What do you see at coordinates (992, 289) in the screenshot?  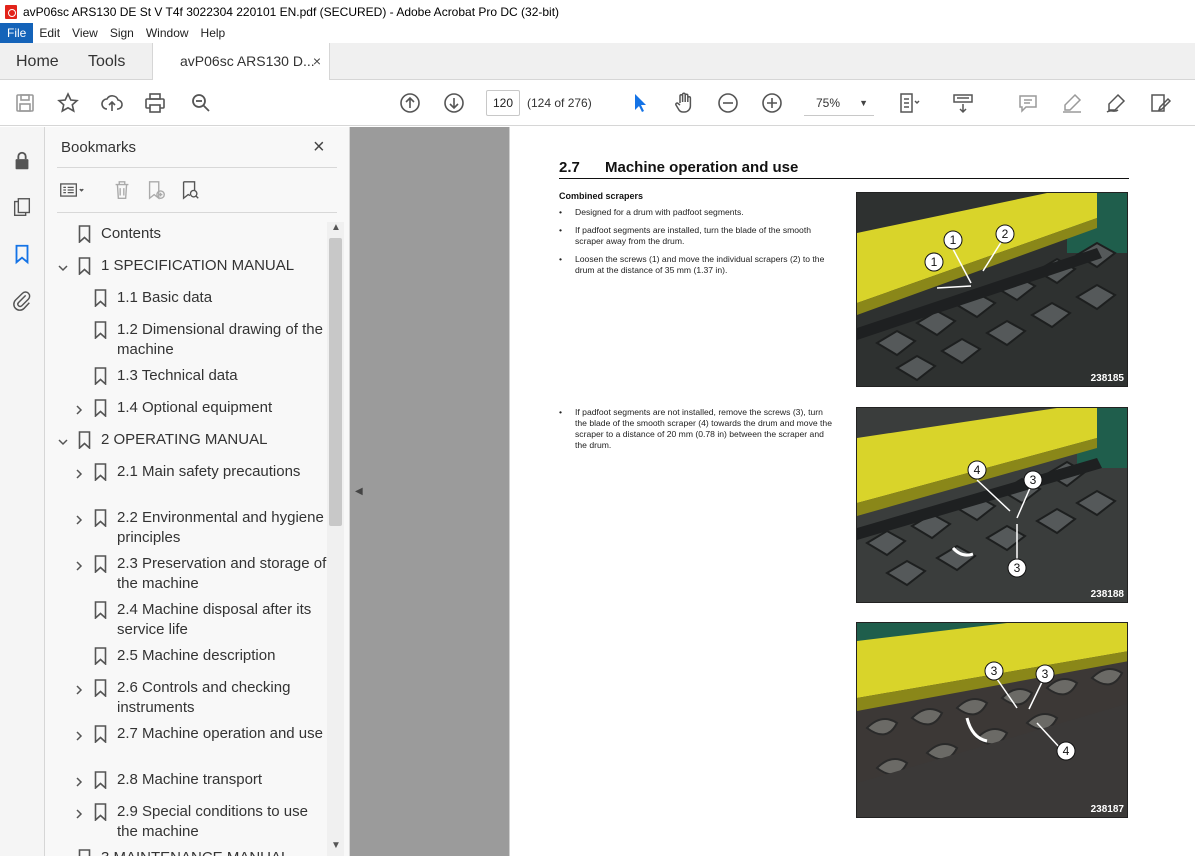 I see `figure-photo: 1 2 1 238185` at bounding box center [992, 289].